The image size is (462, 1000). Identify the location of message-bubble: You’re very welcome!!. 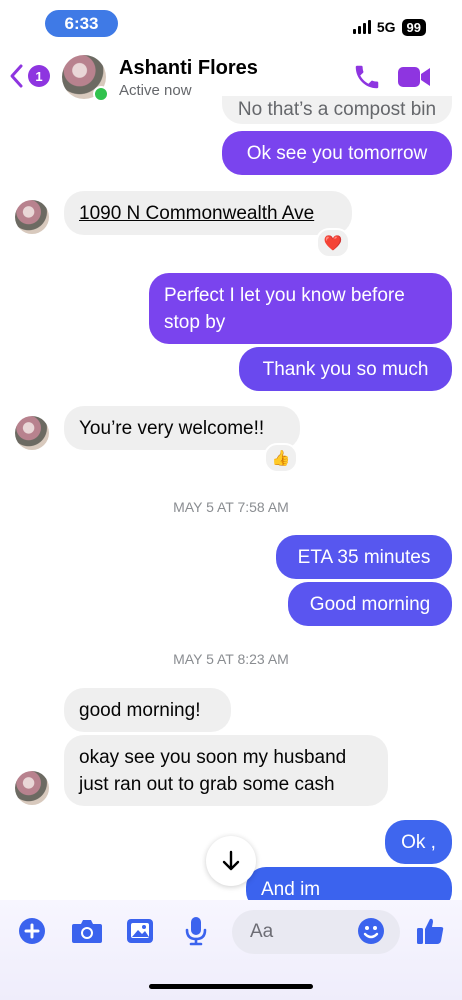
(182, 428).